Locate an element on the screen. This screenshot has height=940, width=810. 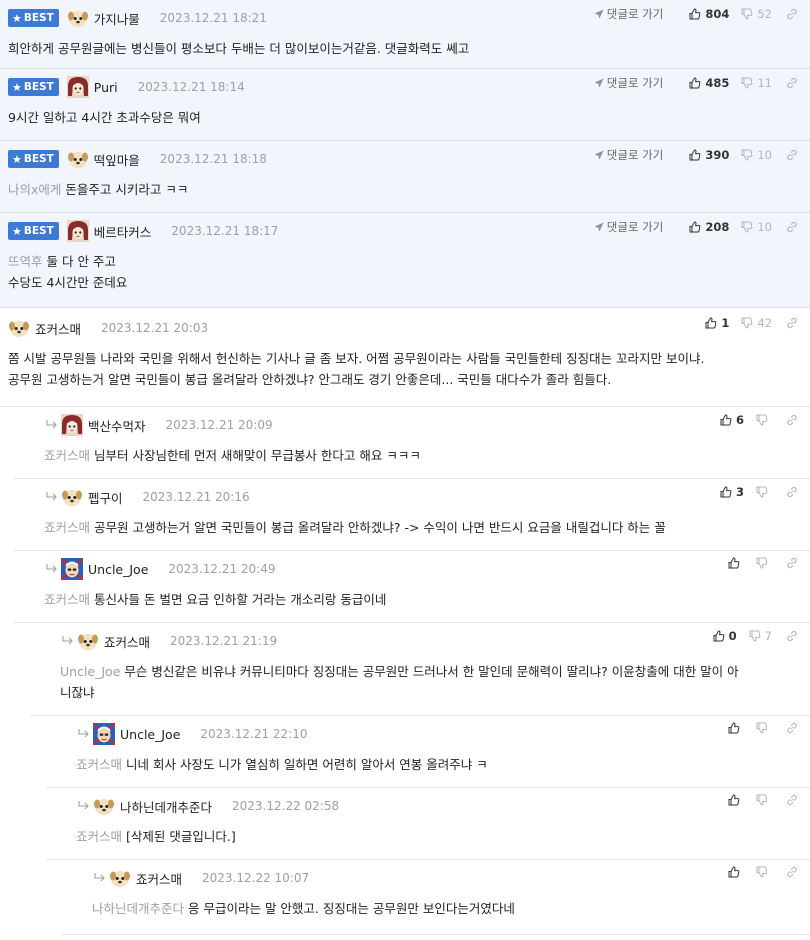
upvote-button: 3 is located at coordinates (732, 492).